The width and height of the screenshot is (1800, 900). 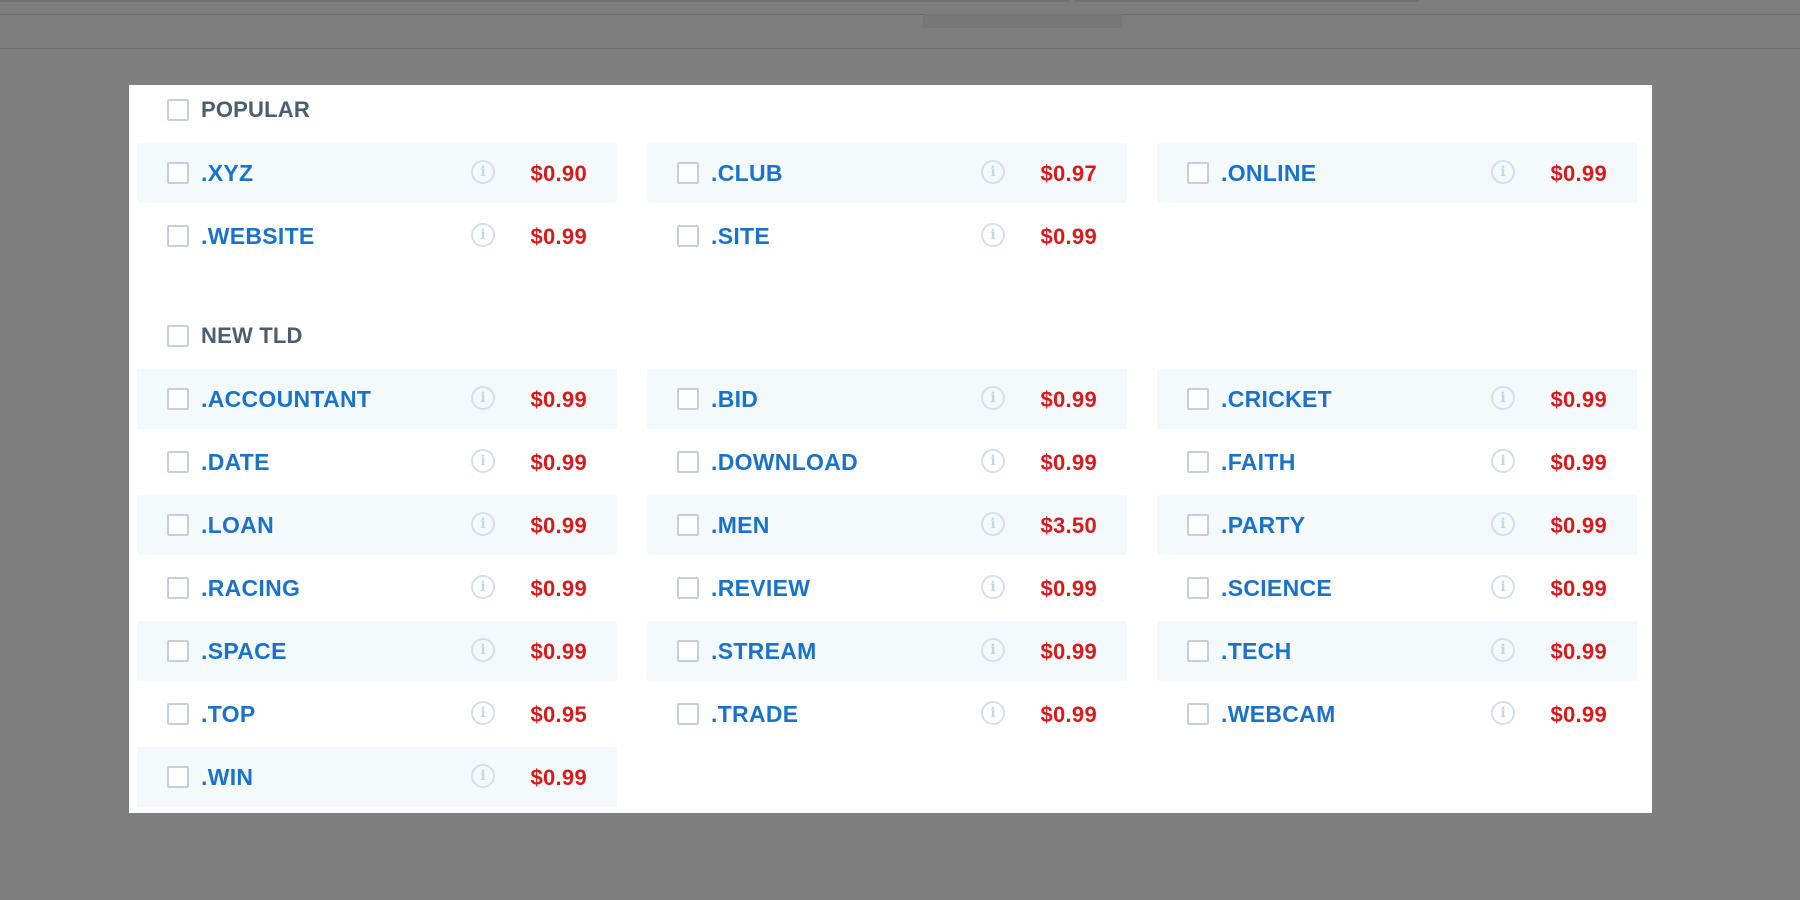 What do you see at coordinates (1022, 21) in the screenshot?
I see `toolbar-tab` at bounding box center [1022, 21].